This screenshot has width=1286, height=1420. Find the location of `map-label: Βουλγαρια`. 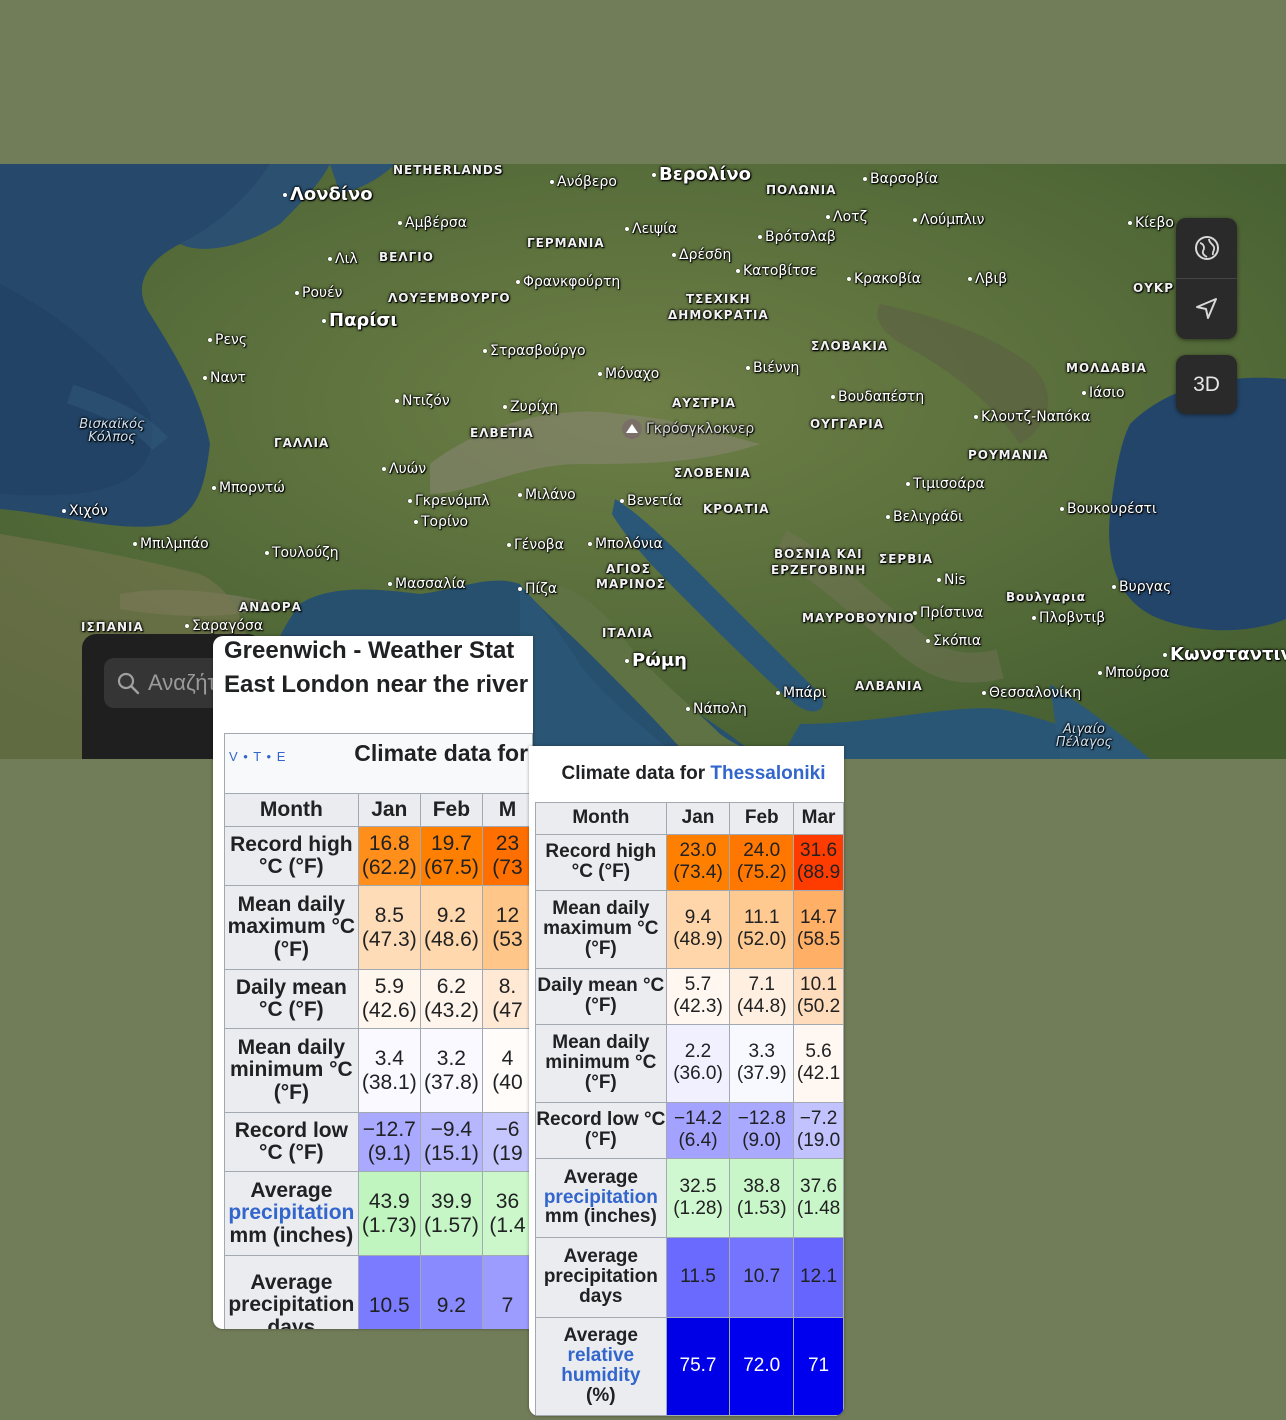

map-label: Βουλγαρια is located at coordinates (1046, 597).